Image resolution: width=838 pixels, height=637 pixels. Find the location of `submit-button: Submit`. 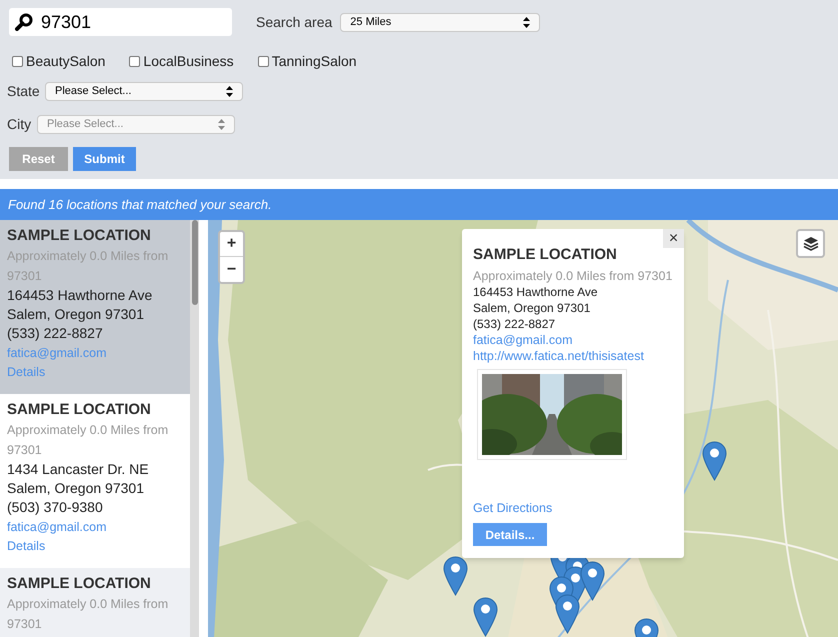

submit-button: Submit is located at coordinates (104, 159).